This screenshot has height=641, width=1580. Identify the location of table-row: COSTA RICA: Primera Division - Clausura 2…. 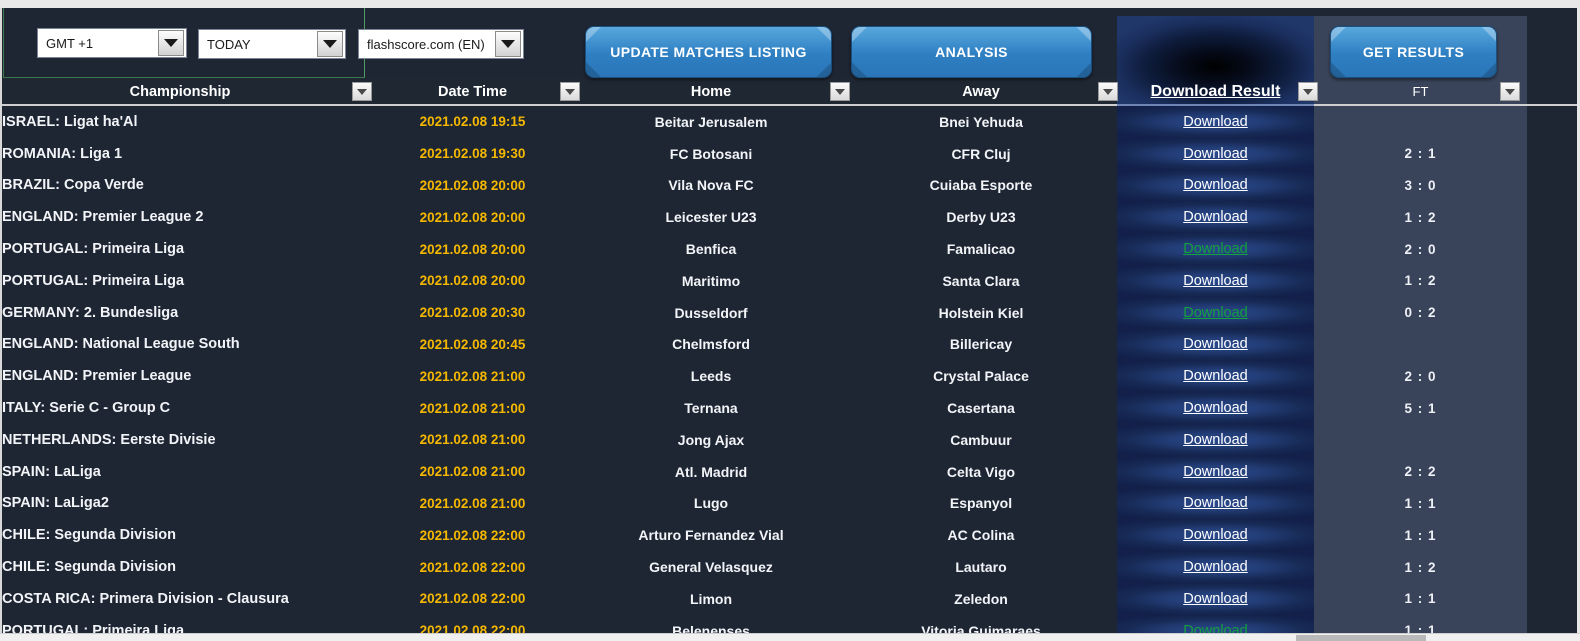
(790, 598).